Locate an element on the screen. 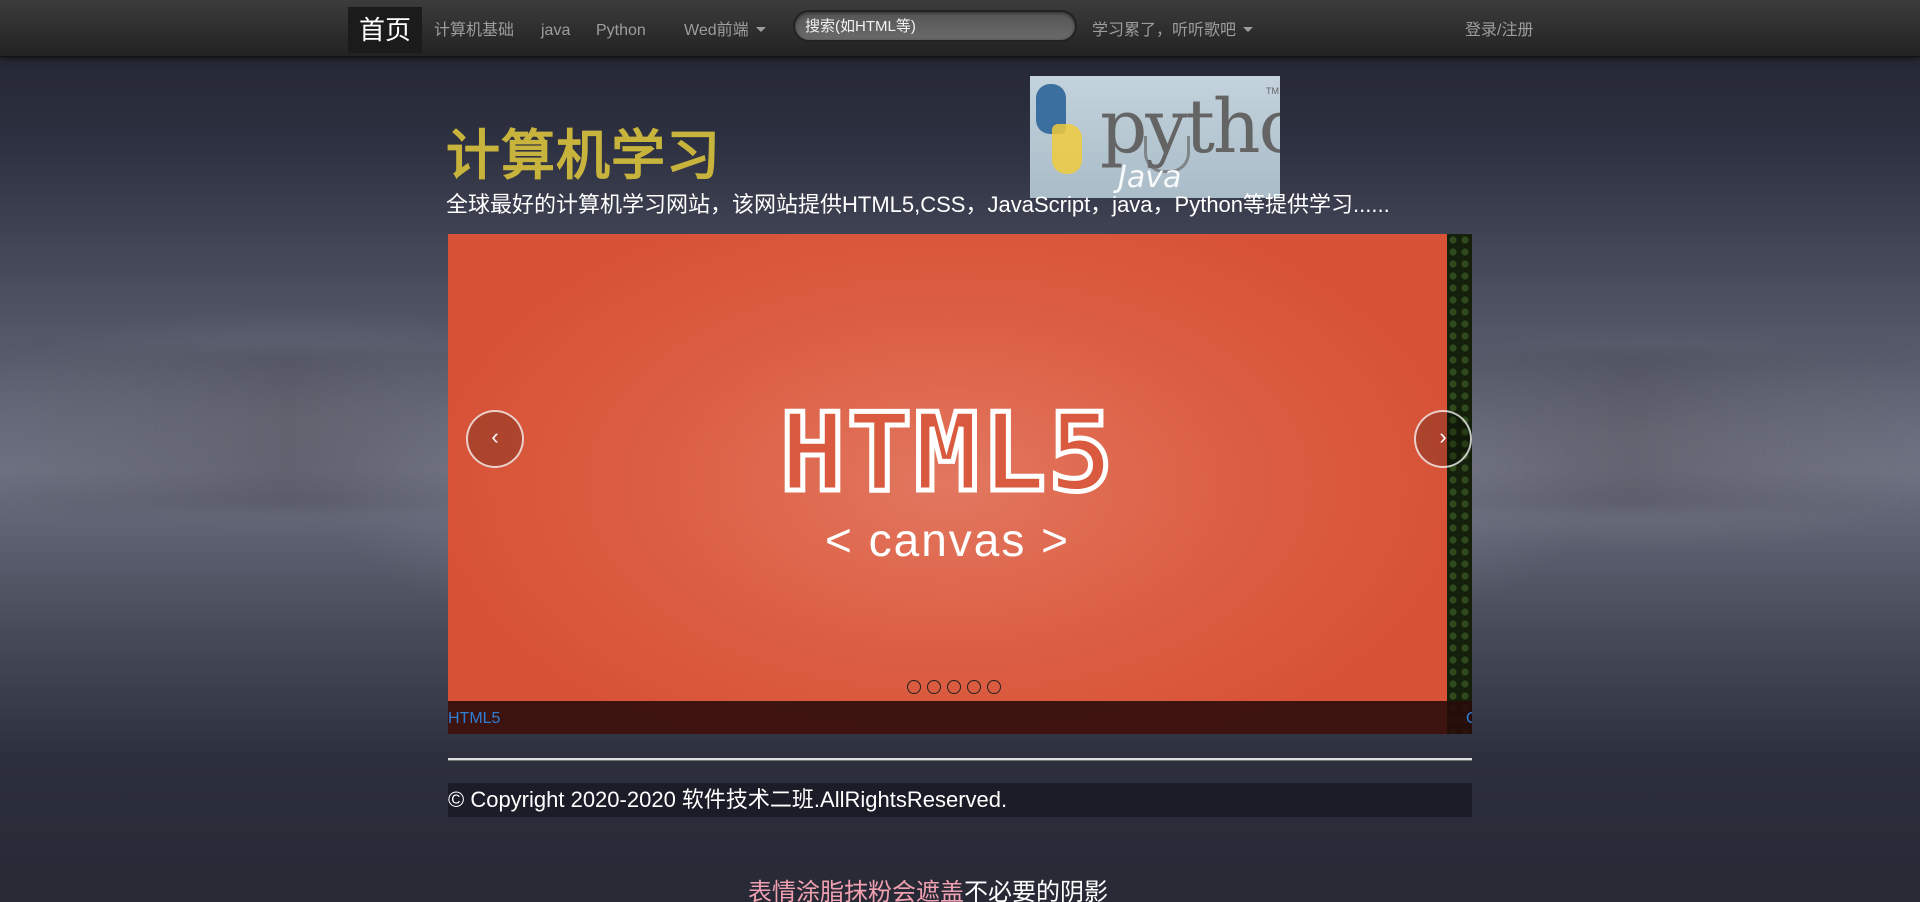 The width and height of the screenshot is (1920, 902). page-title: 计算机学习 is located at coordinates (583, 156).